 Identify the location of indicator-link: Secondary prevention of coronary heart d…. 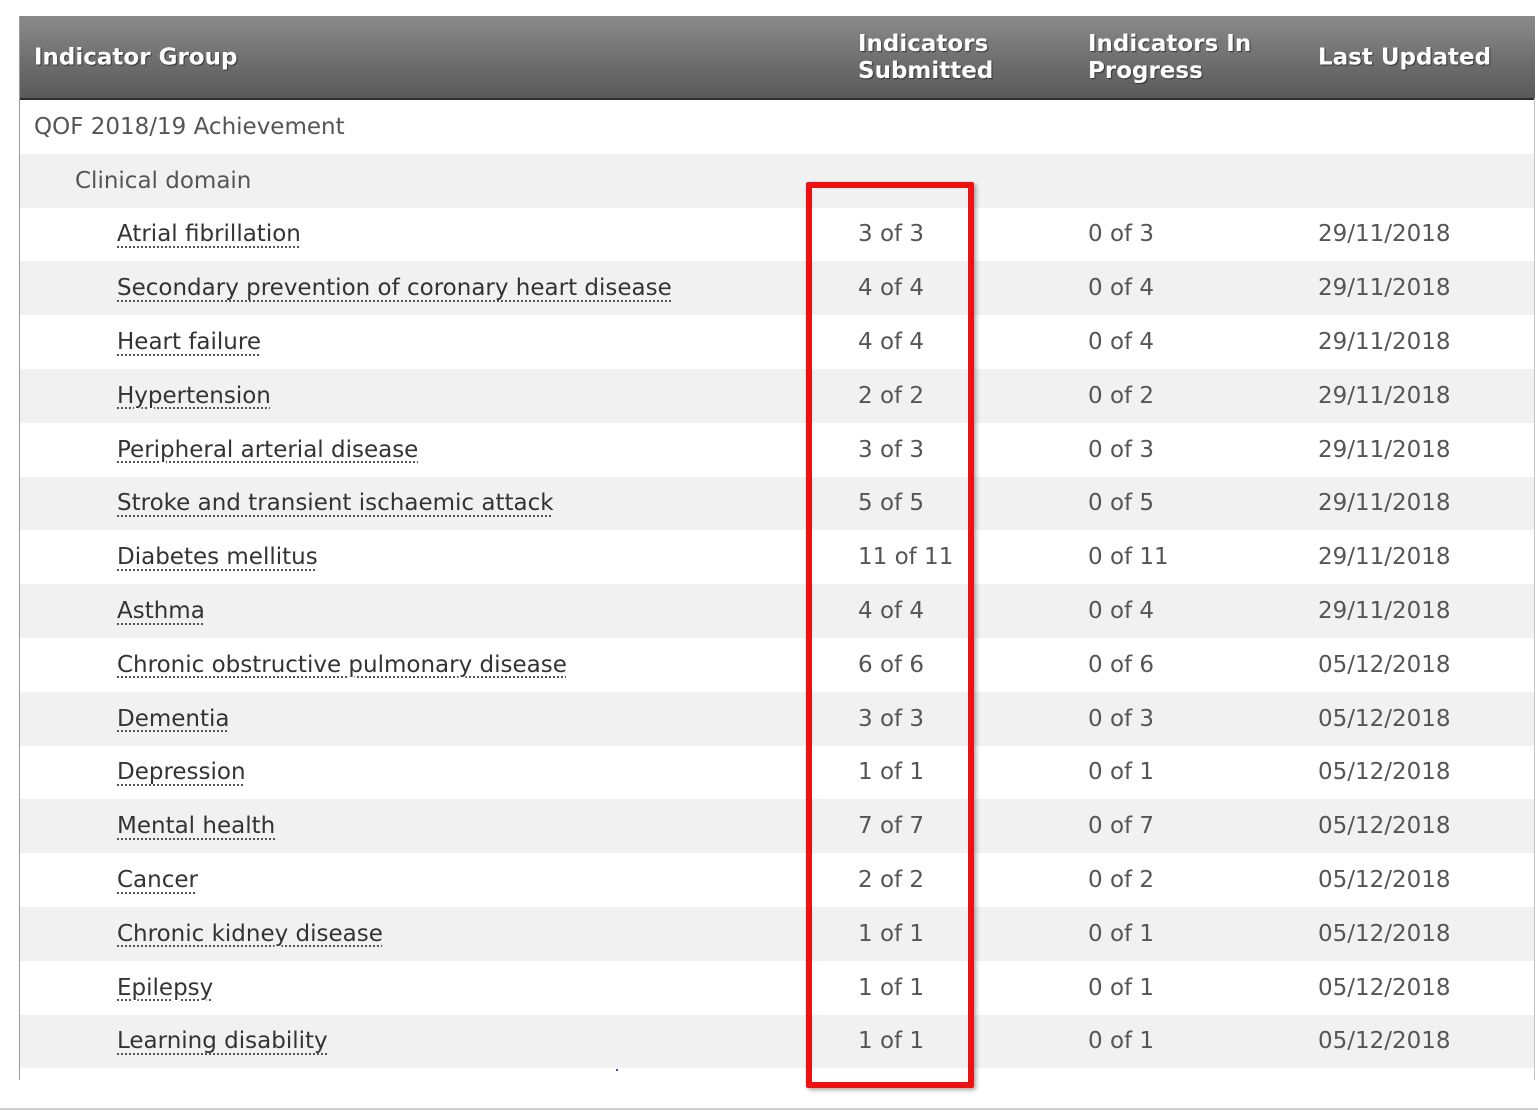
(394, 288).